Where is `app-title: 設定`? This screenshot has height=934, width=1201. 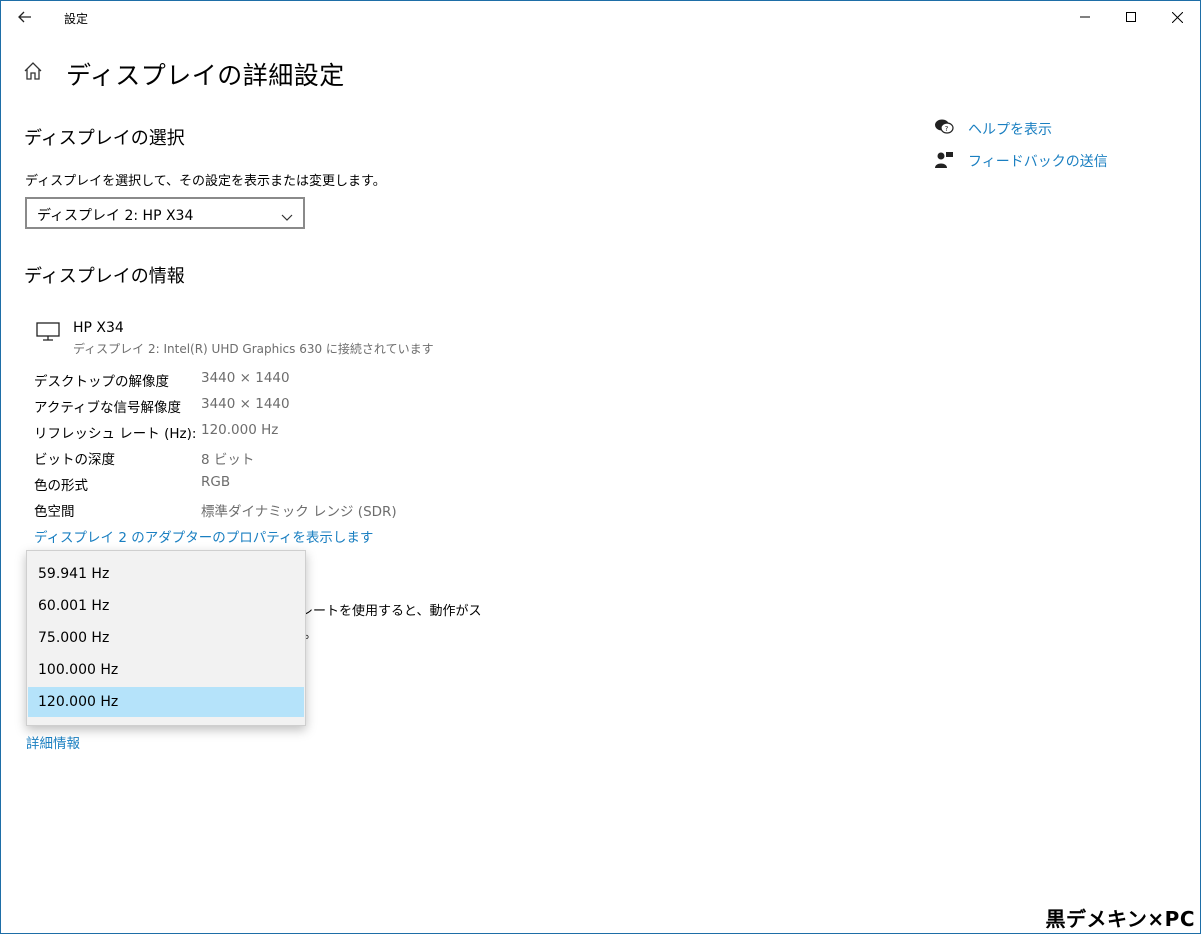 app-title: 設定 is located at coordinates (76, 19).